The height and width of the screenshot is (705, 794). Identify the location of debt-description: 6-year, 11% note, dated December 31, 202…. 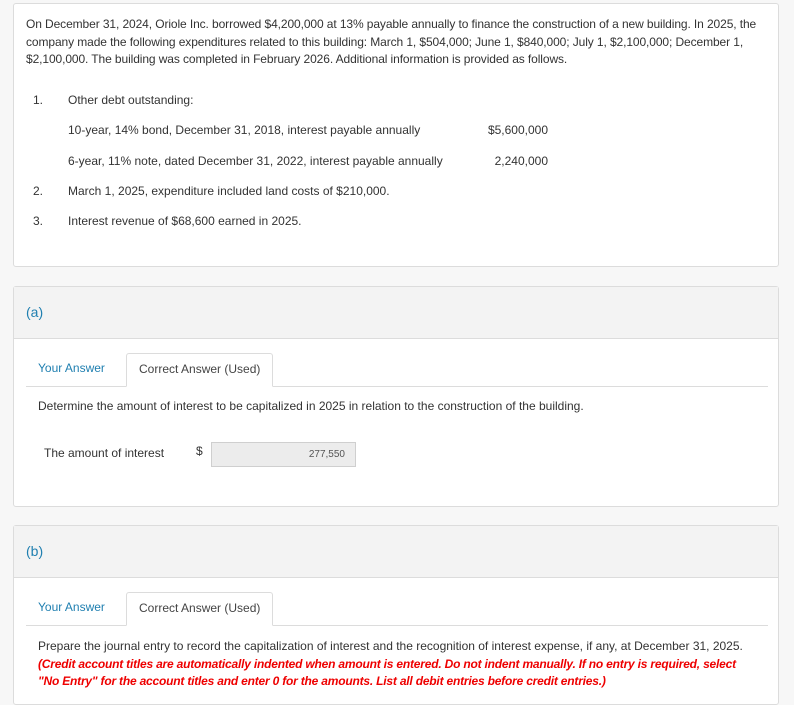
(255, 161).